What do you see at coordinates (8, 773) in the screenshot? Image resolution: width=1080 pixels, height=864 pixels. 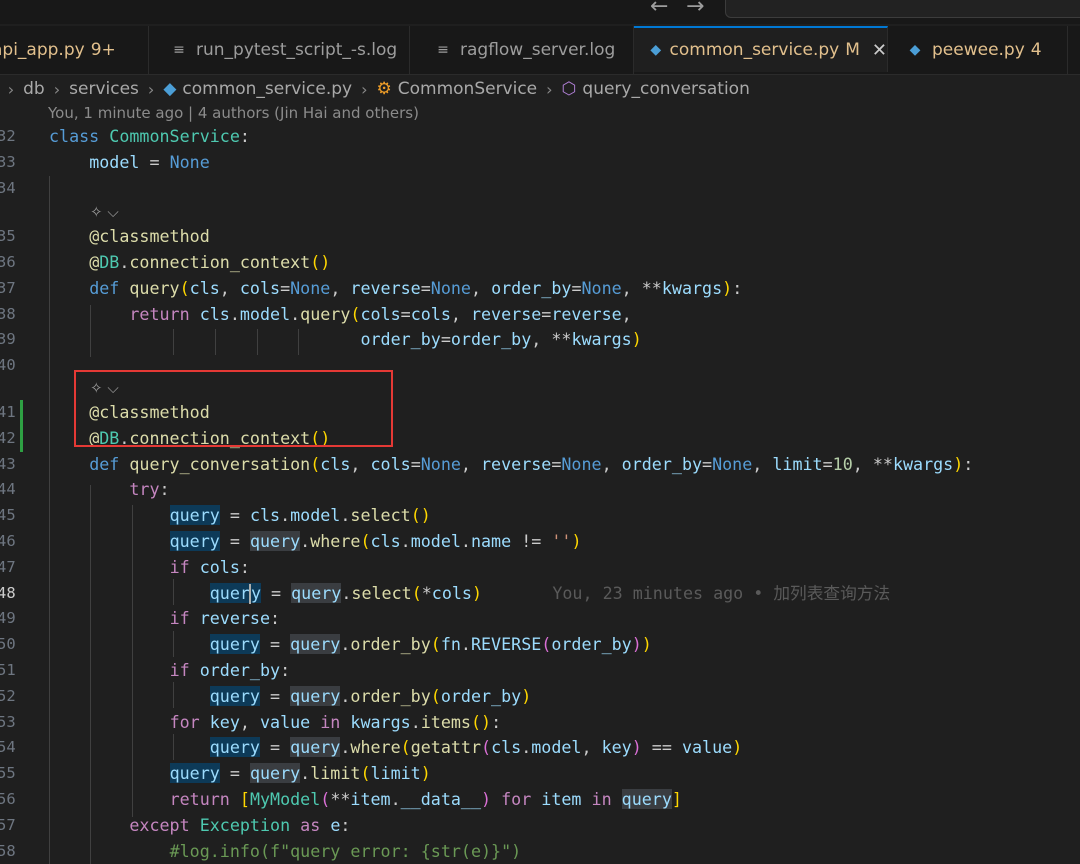 I see `line-number: 55` at bounding box center [8, 773].